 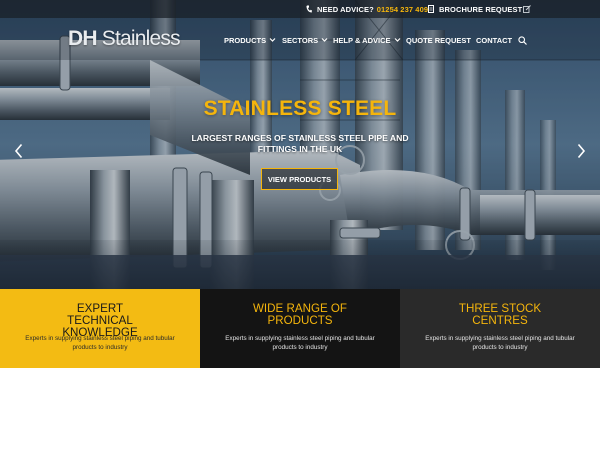 What do you see at coordinates (141, 38) in the screenshot?
I see `logo-text: Stainless` at bounding box center [141, 38].